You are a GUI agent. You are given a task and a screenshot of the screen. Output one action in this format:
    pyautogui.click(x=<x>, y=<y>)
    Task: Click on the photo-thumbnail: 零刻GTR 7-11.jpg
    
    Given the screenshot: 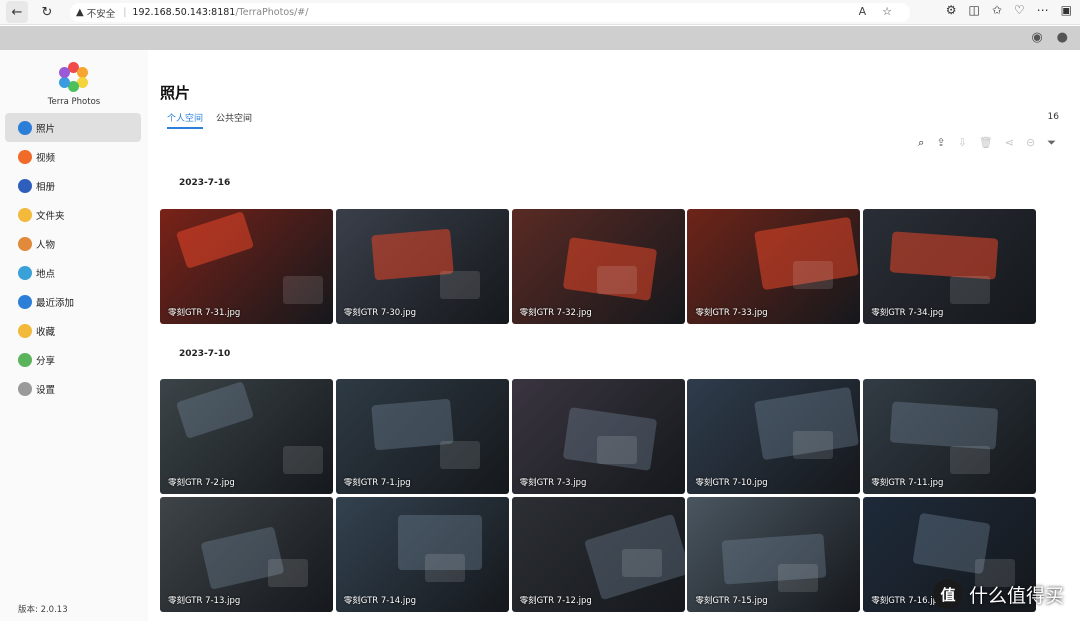 What is the action you would take?
    pyautogui.click(x=950, y=436)
    